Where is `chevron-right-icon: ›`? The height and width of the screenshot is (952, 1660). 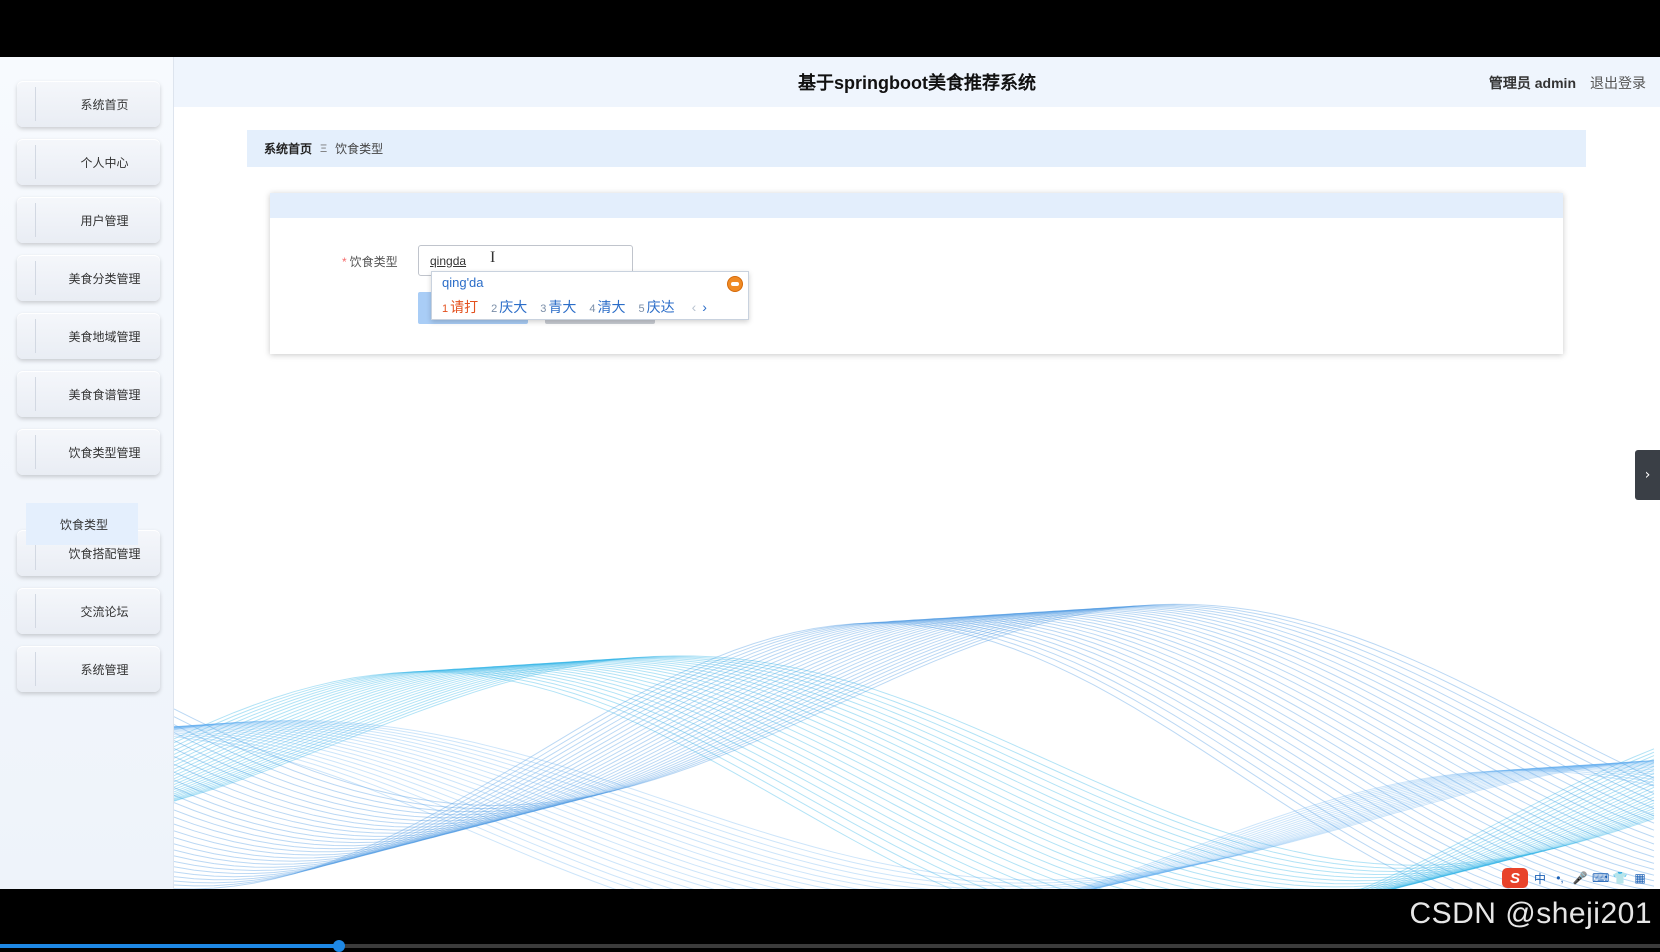 chevron-right-icon: › is located at coordinates (1647, 475).